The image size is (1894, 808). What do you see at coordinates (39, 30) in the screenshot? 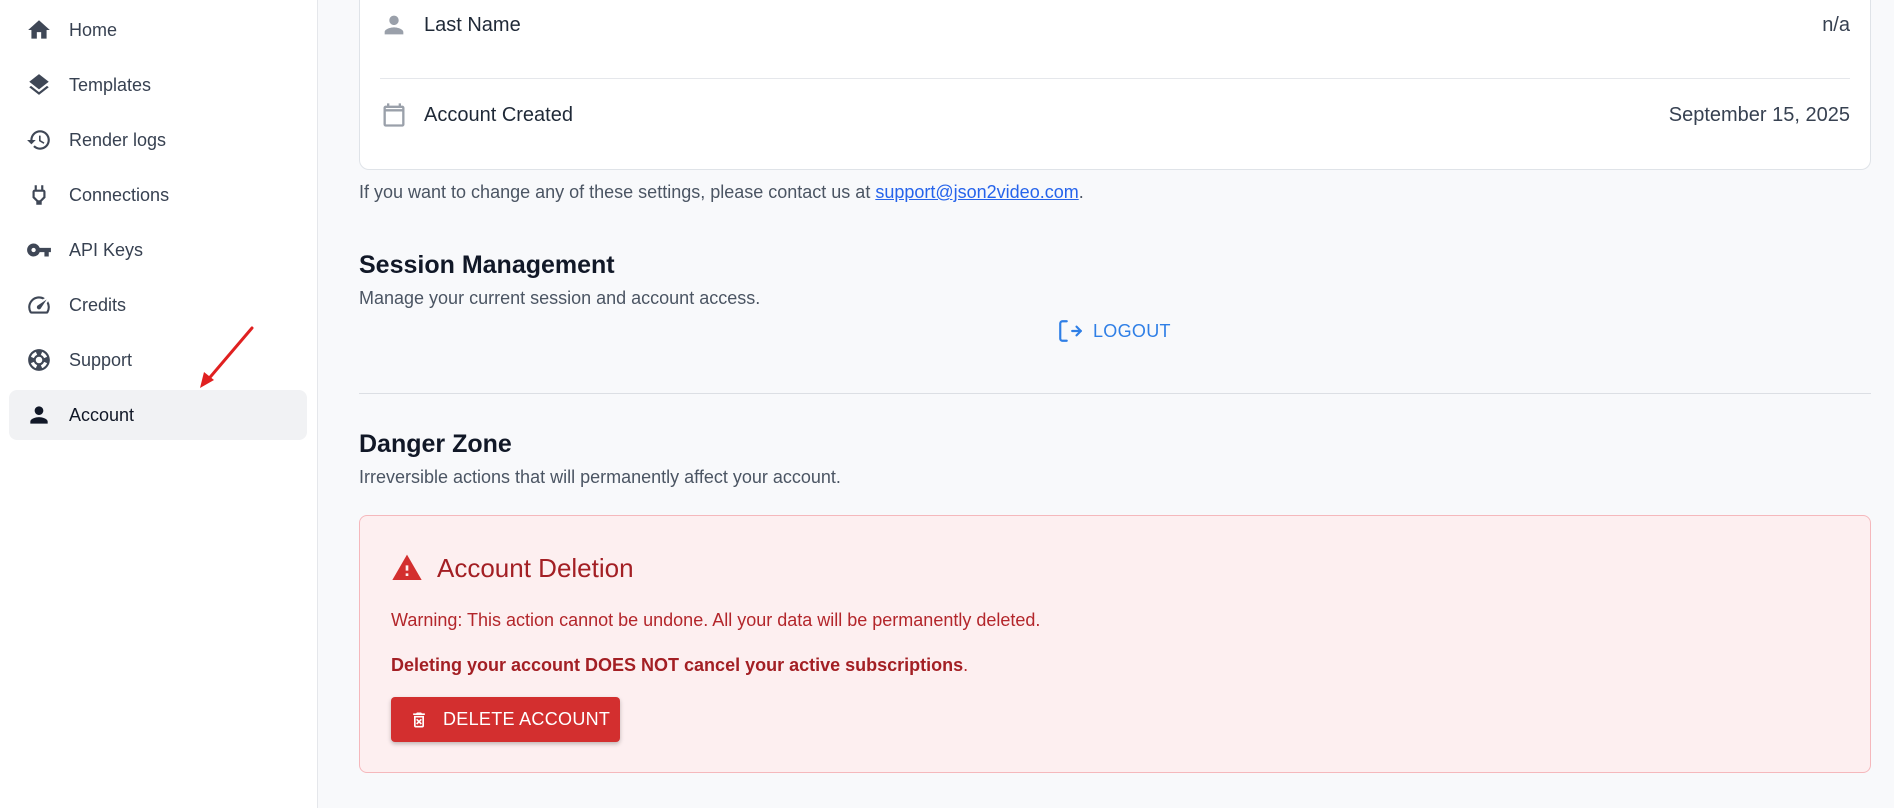
I see `home-icon` at bounding box center [39, 30].